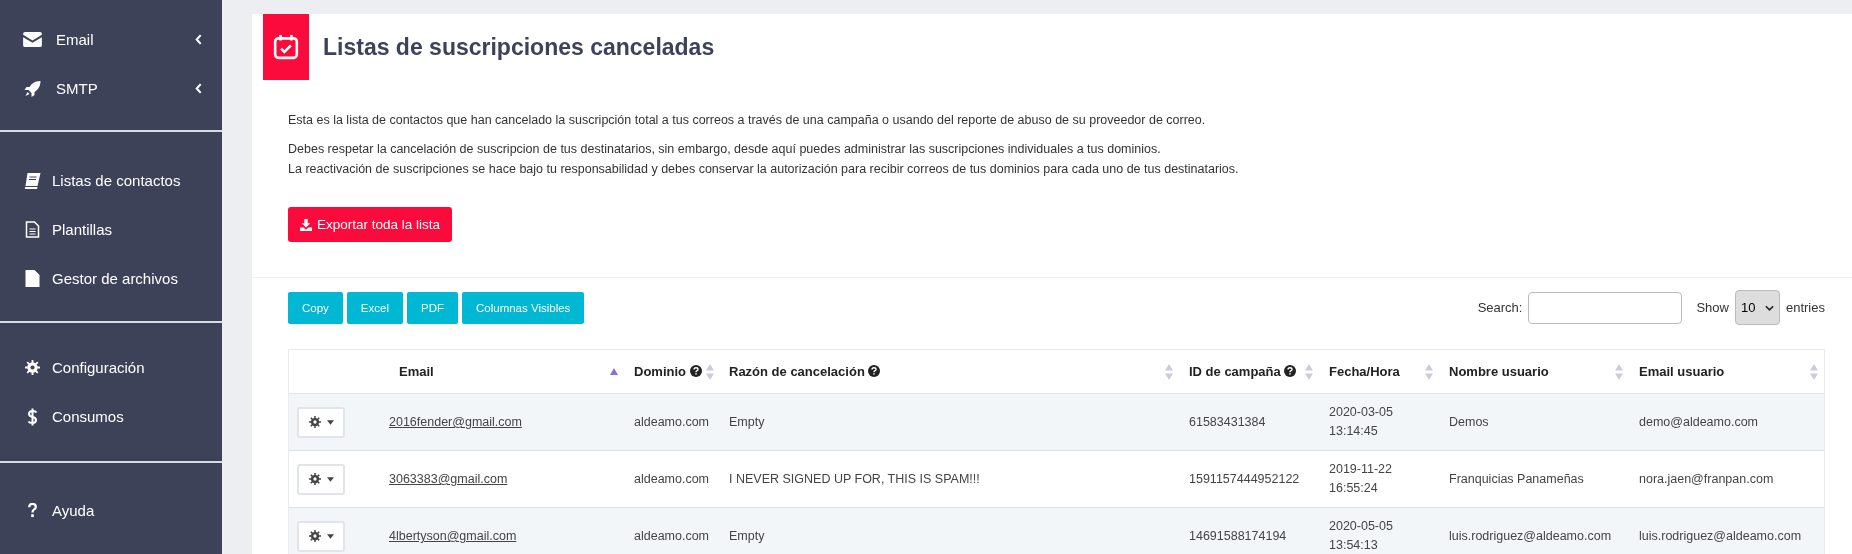 The width and height of the screenshot is (1852, 554). Describe the element at coordinates (671, 372) in the screenshot. I see `column-header: Dominio` at that location.